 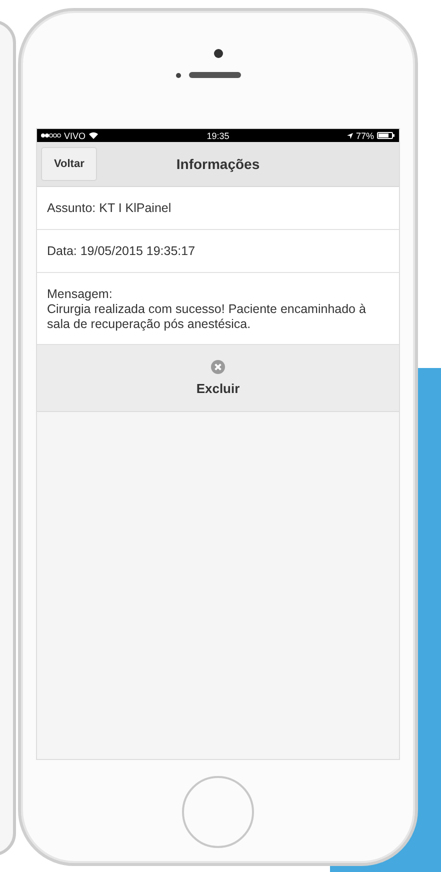 I want to click on battery-icon, so click(x=386, y=135).